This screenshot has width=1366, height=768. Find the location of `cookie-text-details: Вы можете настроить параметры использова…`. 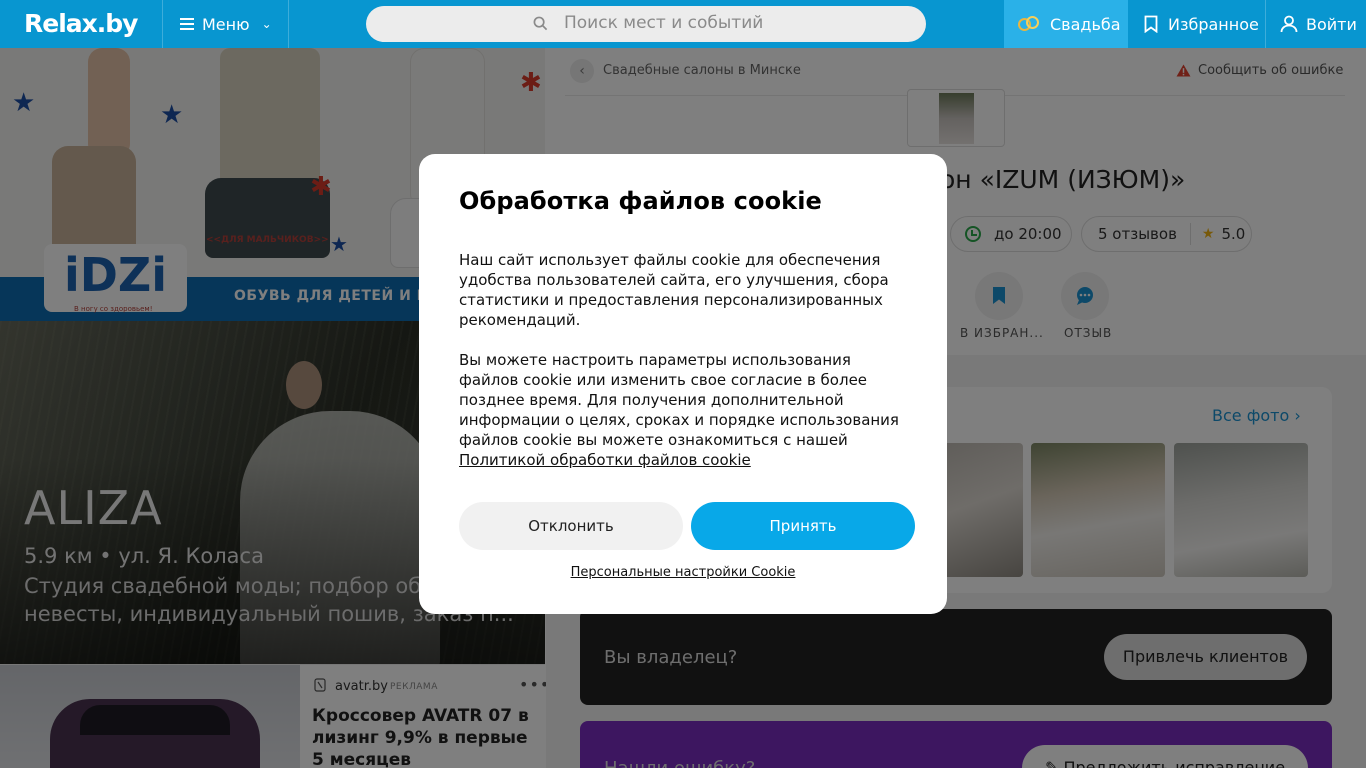

cookie-text-details: Вы можете настроить параметры использова… is located at coordinates (686, 410).